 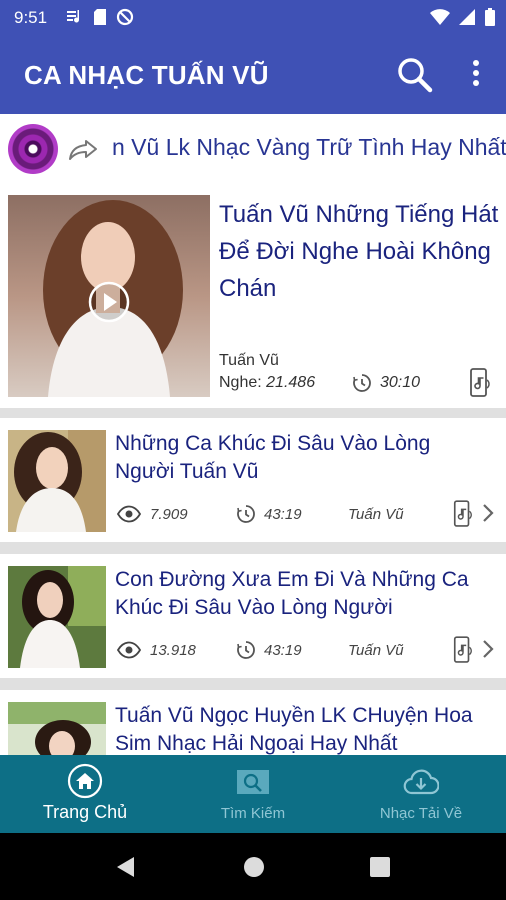 I want to click on battery-icon, so click(x=490, y=17).